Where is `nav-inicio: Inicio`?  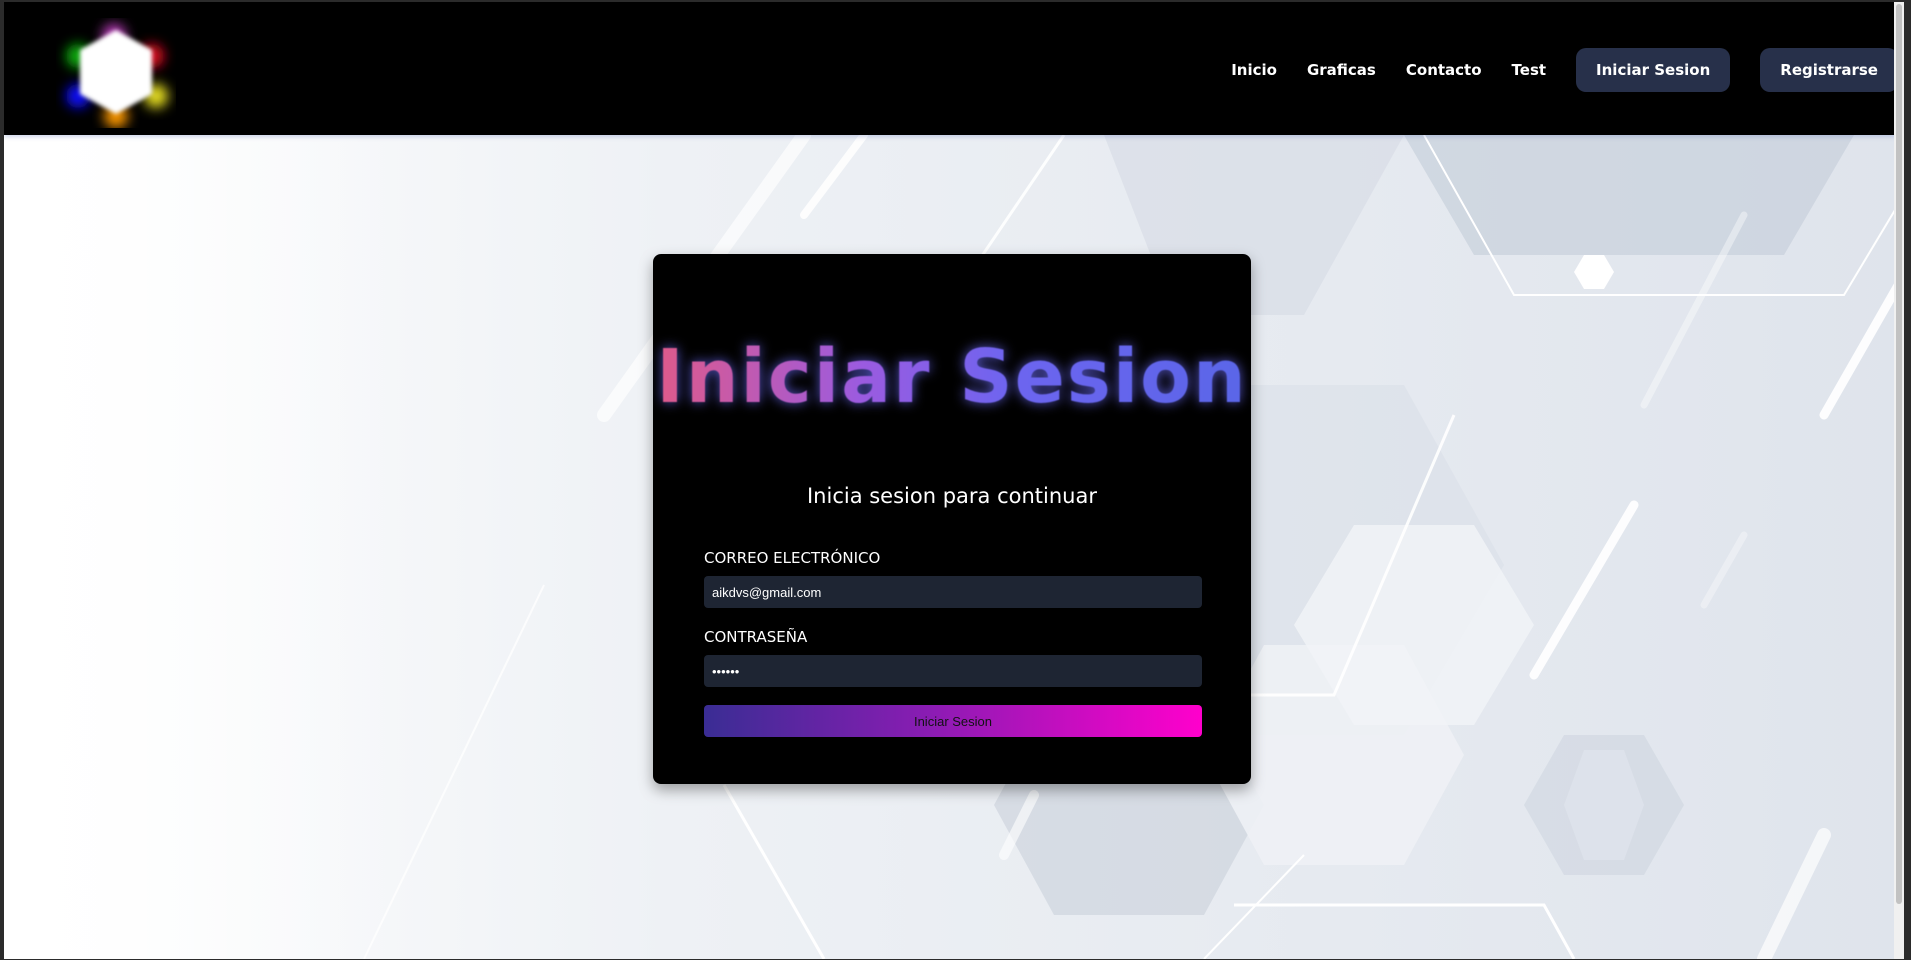 nav-inicio: Inicio is located at coordinates (1254, 70).